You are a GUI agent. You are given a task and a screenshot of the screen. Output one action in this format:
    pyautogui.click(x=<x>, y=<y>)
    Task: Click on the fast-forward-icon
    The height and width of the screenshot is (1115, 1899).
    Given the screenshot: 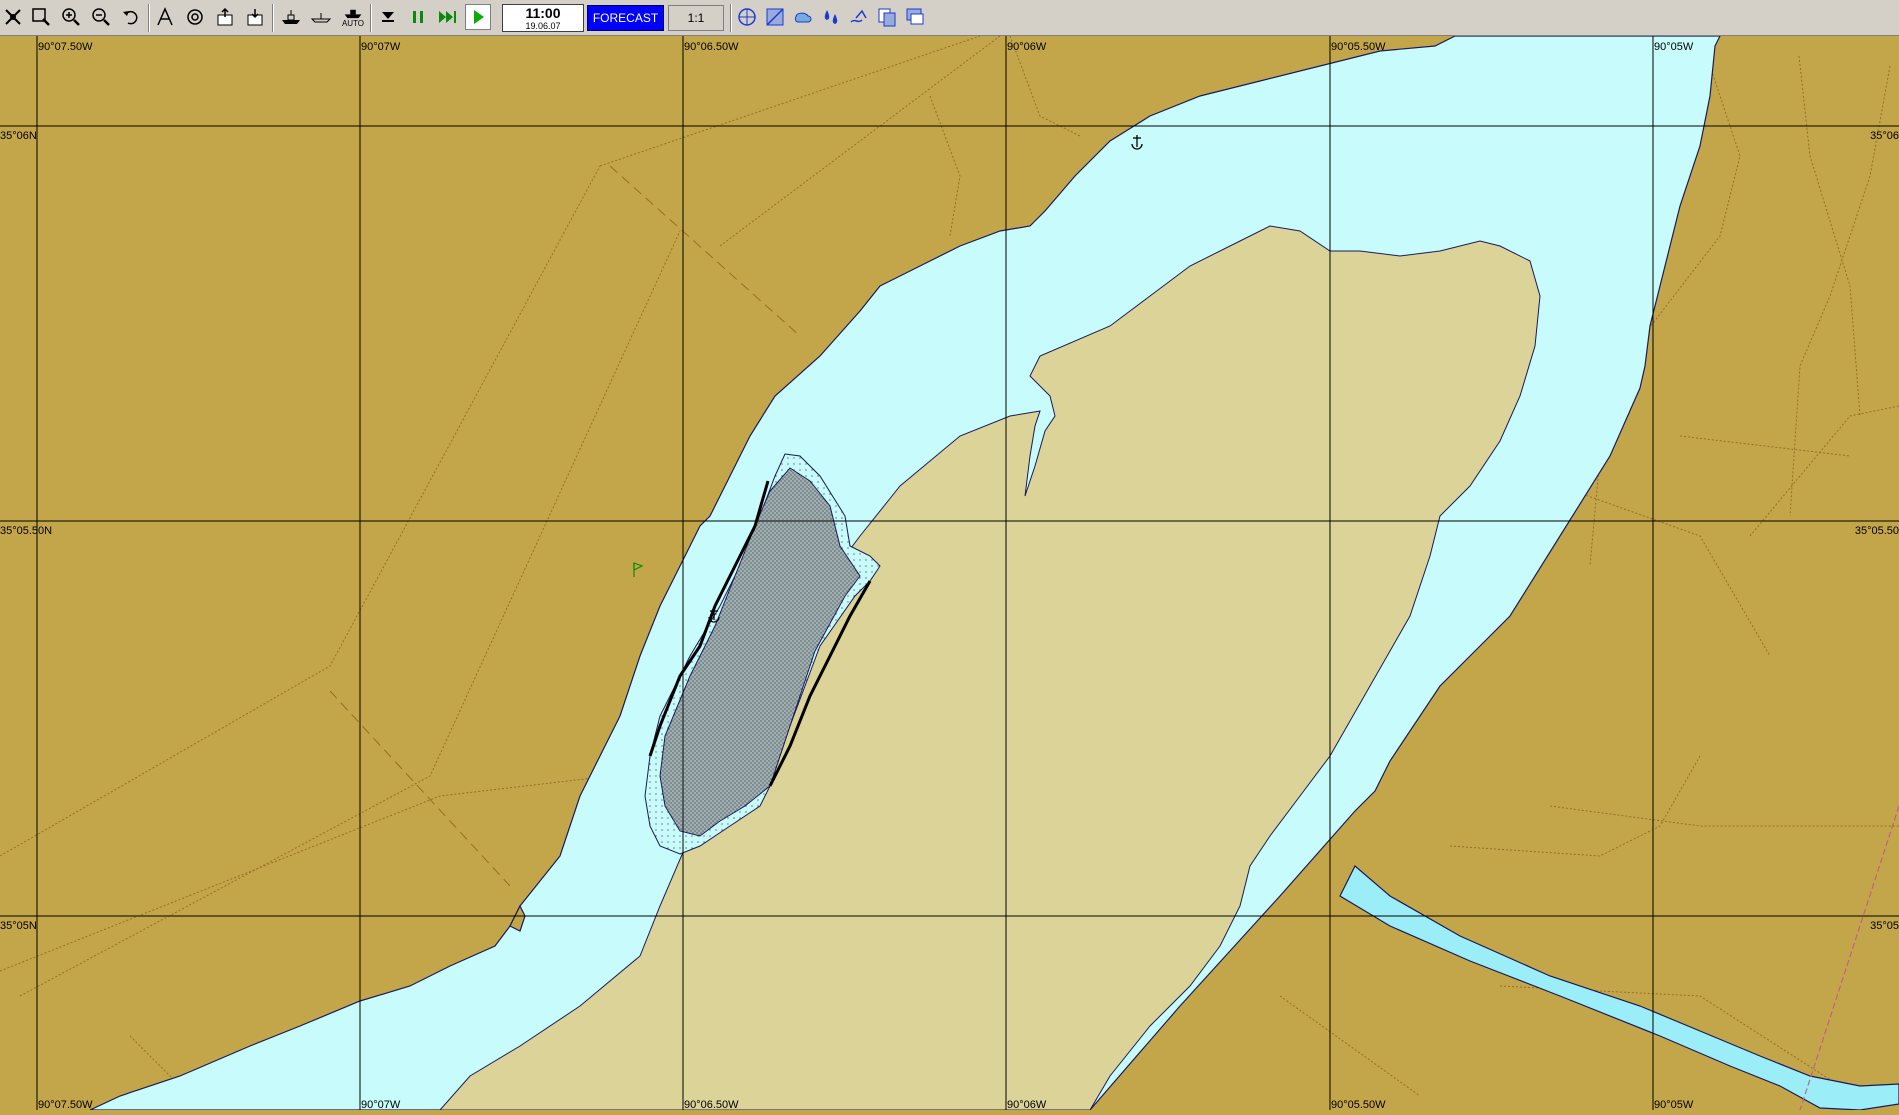 What is the action you would take?
    pyautogui.click(x=448, y=17)
    